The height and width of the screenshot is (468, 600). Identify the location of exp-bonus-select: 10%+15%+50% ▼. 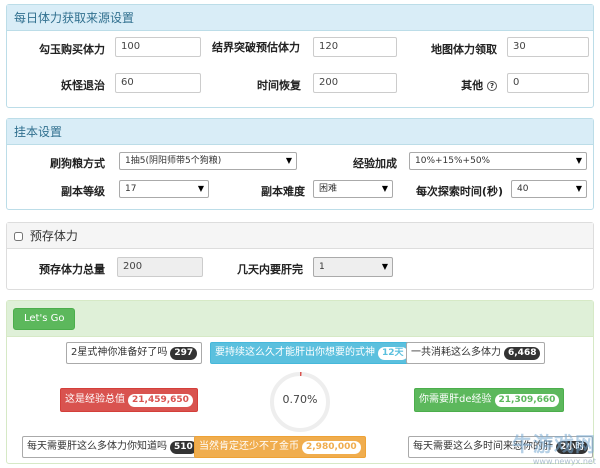
(498, 161).